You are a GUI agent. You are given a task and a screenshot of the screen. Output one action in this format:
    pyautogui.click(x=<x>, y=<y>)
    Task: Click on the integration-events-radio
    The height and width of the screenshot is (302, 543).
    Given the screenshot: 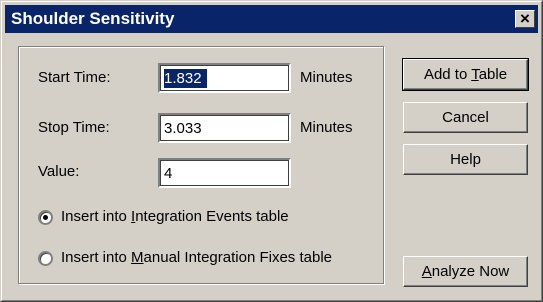 What is the action you would take?
    pyautogui.click(x=45, y=217)
    